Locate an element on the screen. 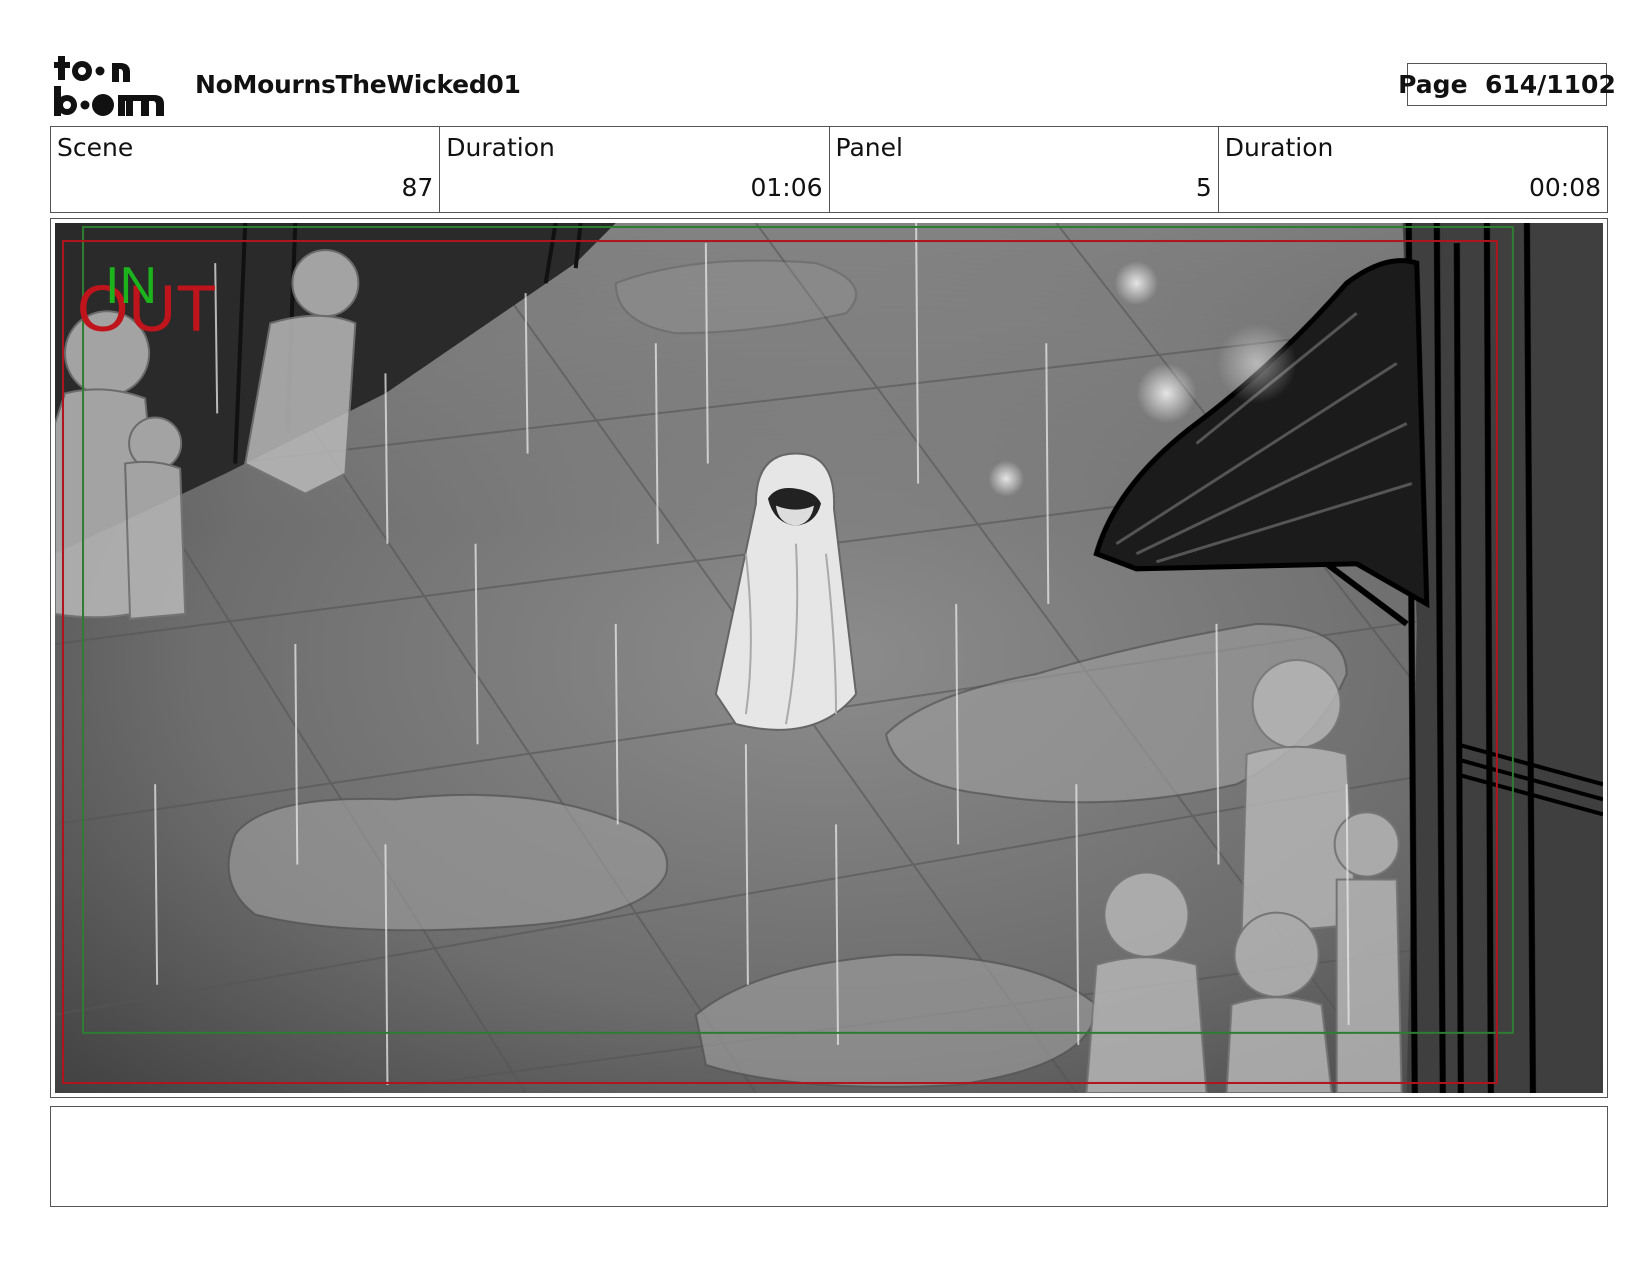 The height and width of the screenshot is (1275, 1650). toon-boom-logo: toon is located at coordinates (109, 86).